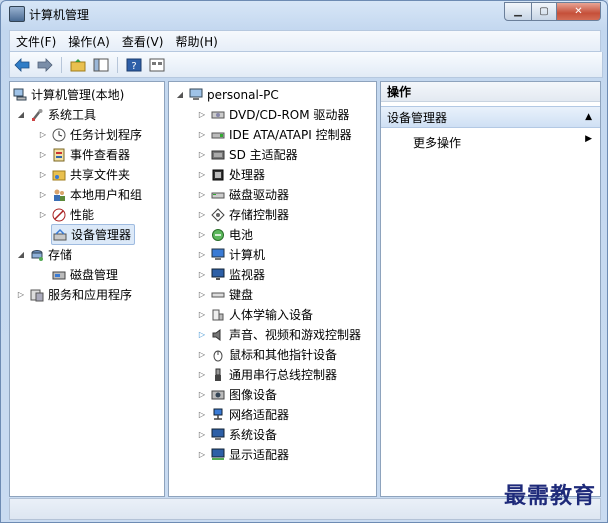  What do you see at coordinates (241, 295) in the screenshot?
I see `tree-item-label: 键盘` at bounding box center [241, 295].